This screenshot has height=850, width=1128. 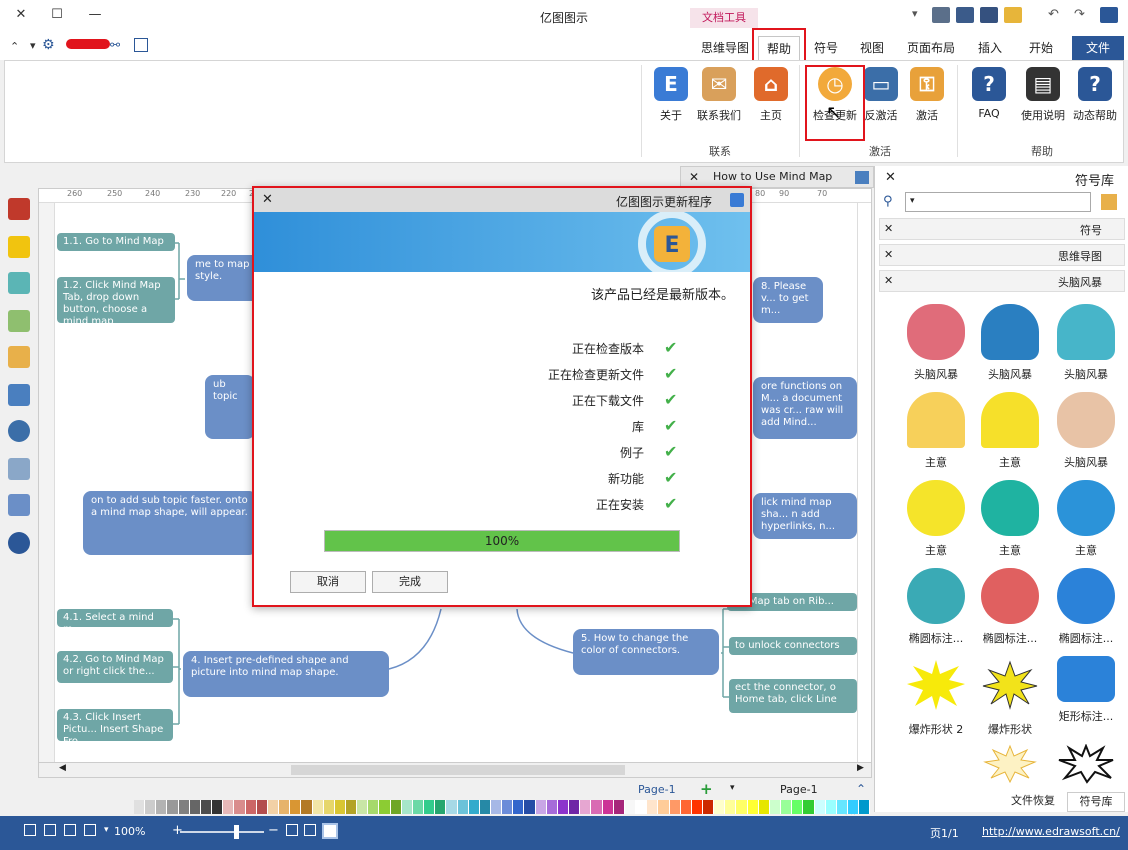 What do you see at coordinates (1095, 103) in the screenshot?
I see `dynamic-help-button: ? 动态帮助` at bounding box center [1095, 103].